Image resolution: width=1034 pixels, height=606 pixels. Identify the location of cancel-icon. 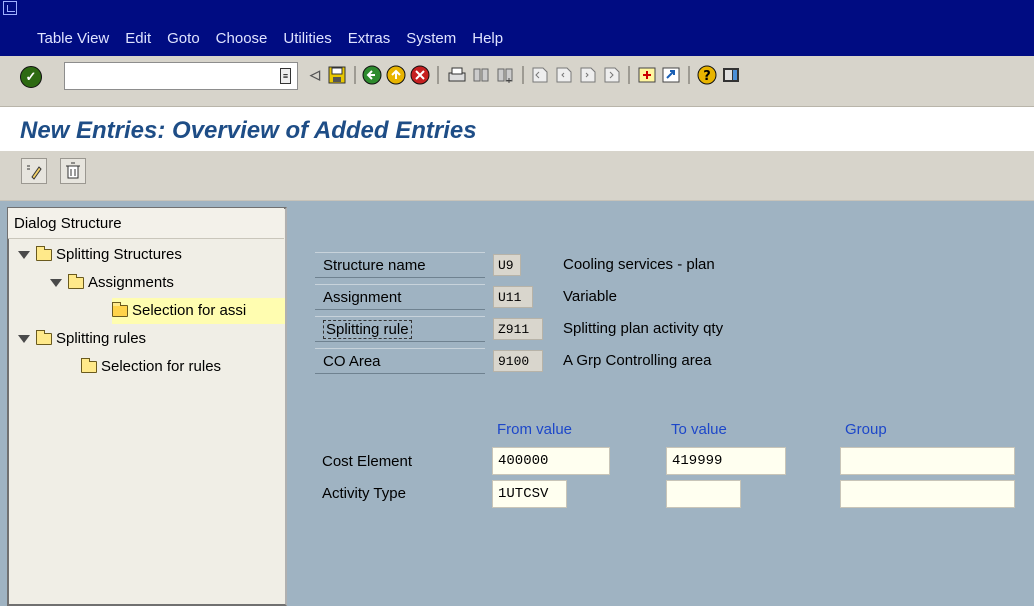
(420, 75).